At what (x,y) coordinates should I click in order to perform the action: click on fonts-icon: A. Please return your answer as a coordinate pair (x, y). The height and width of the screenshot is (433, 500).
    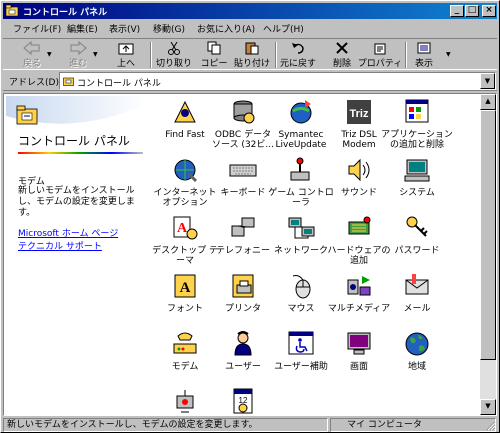
    Looking at the image, I should click on (185, 286).